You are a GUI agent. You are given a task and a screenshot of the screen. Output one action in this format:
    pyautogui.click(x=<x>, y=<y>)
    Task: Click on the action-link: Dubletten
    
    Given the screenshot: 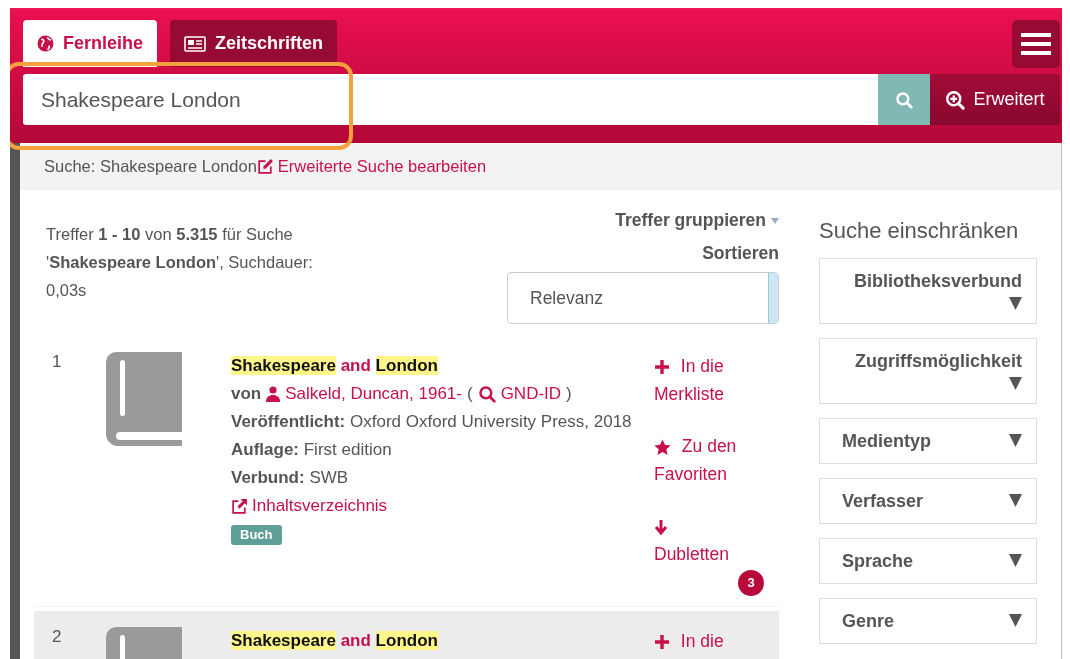 What is the action you would take?
    pyautogui.click(x=716, y=540)
    